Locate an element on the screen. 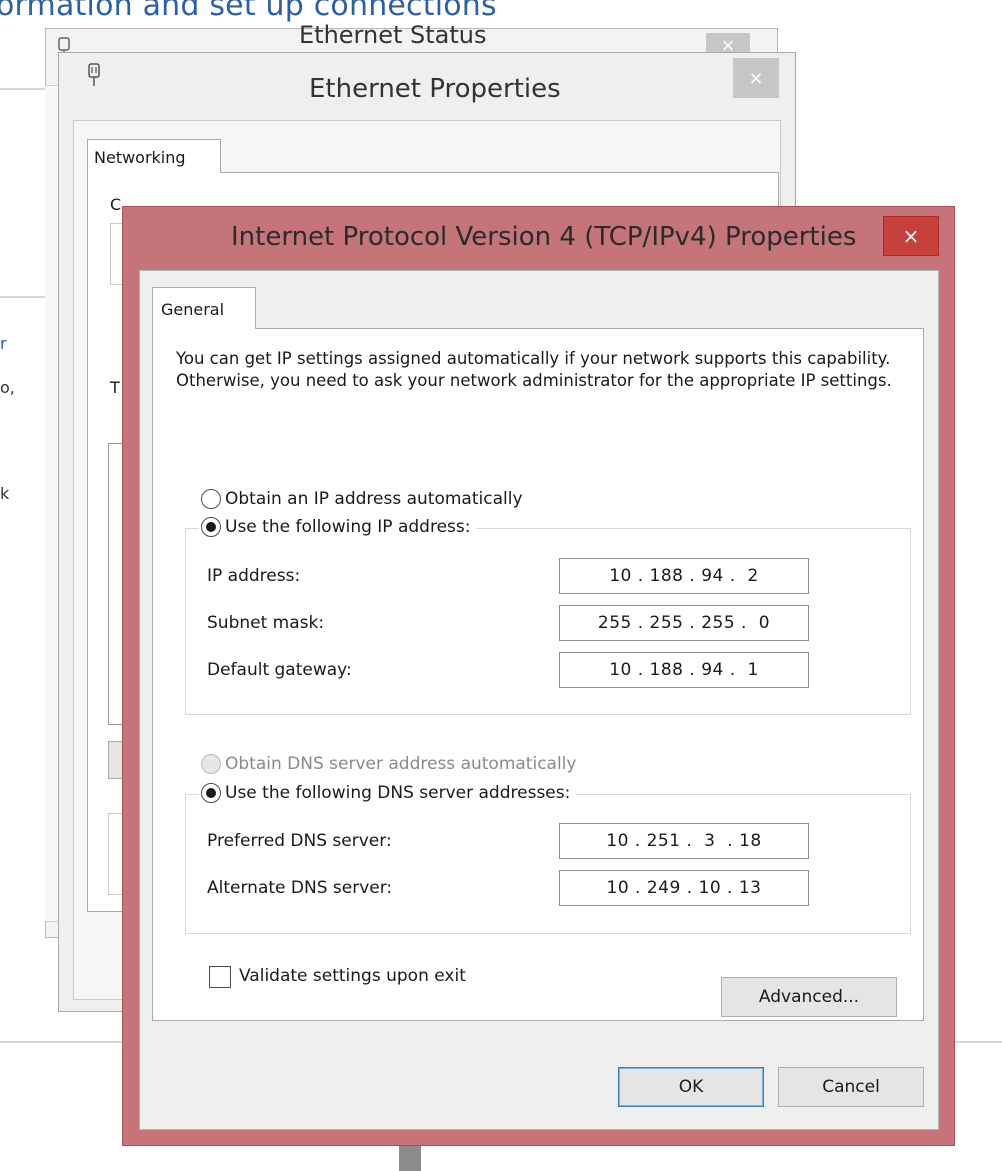  validate-settings-label: Validate settings upon exit is located at coordinates (352, 976).